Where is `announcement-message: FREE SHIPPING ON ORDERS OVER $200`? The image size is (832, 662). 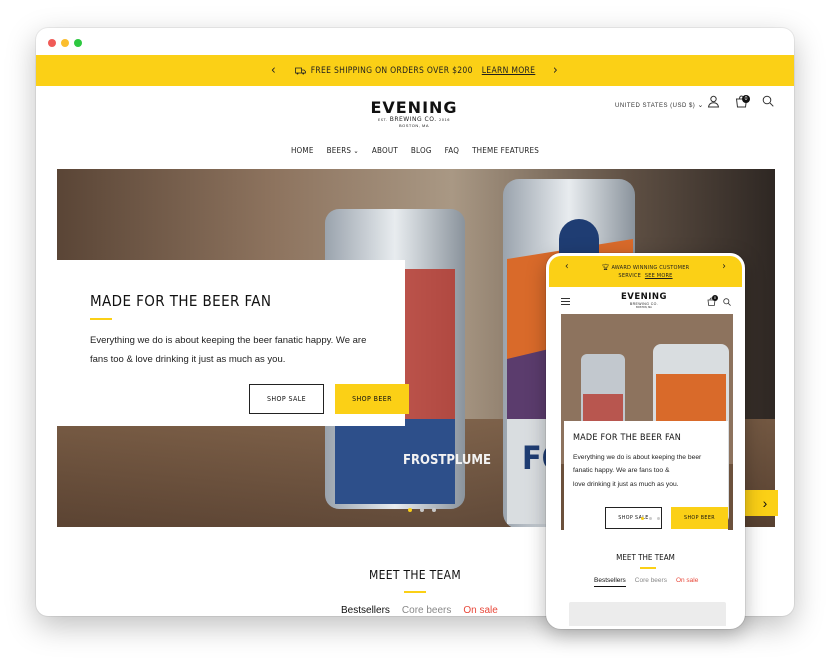 announcement-message: FREE SHIPPING ON ORDERS OVER $200 is located at coordinates (391, 70).